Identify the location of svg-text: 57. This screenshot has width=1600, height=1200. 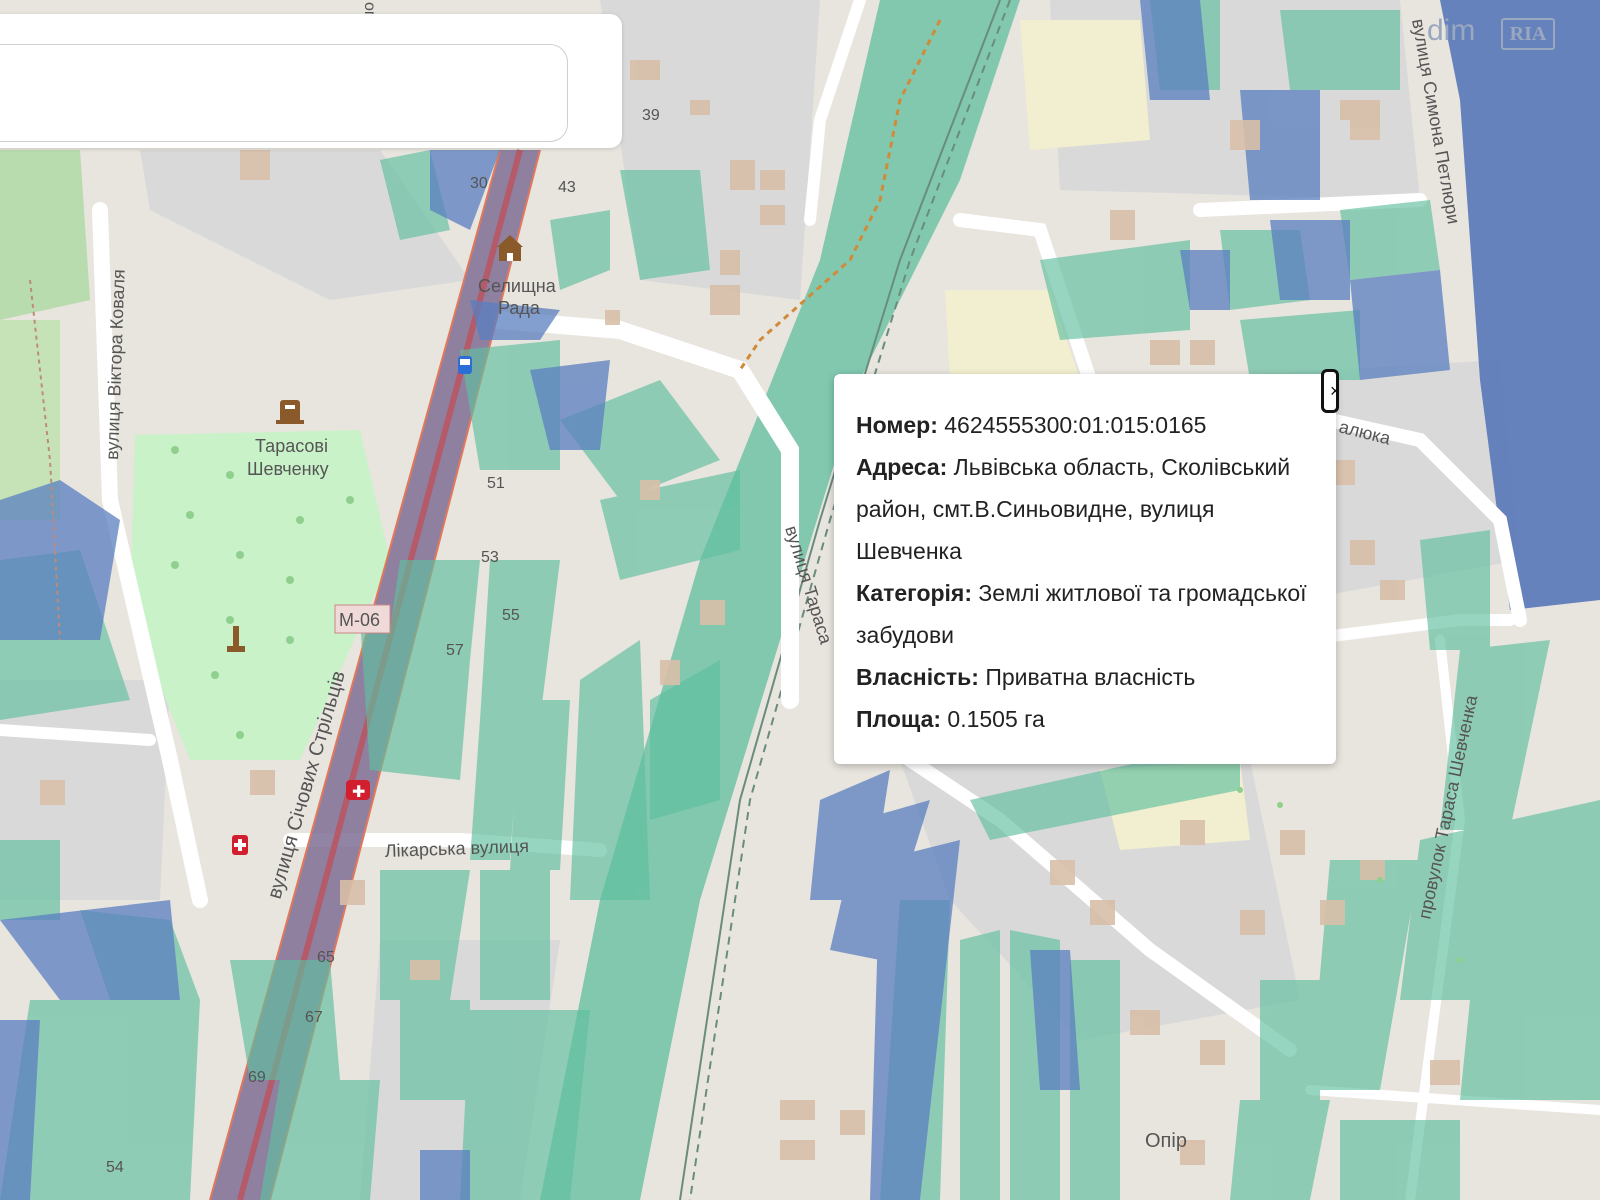
(455, 650).